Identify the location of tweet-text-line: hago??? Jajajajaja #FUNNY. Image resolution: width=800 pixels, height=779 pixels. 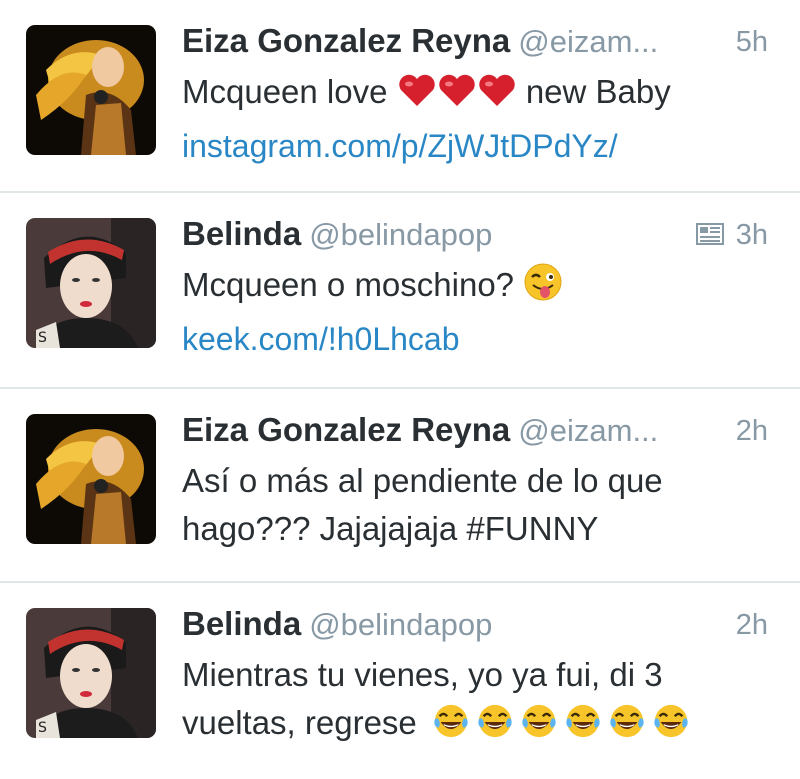
(390, 528).